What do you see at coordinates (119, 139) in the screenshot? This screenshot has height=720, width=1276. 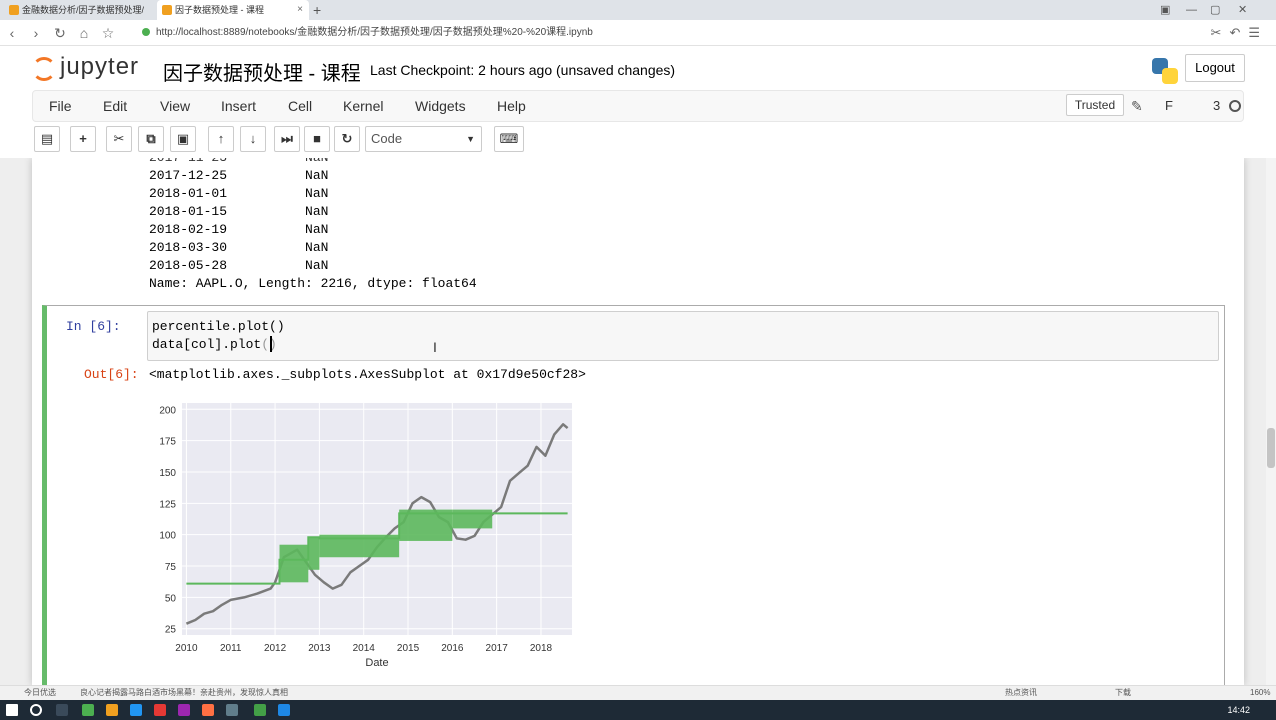 I see `cut-cells-icon: ✂` at bounding box center [119, 139].